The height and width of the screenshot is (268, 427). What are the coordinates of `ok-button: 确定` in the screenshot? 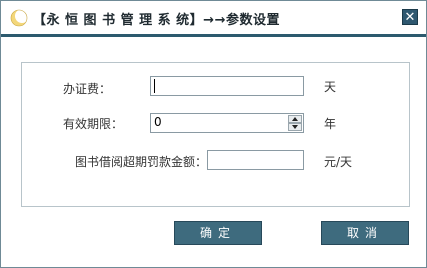 It's located at (218, 233).